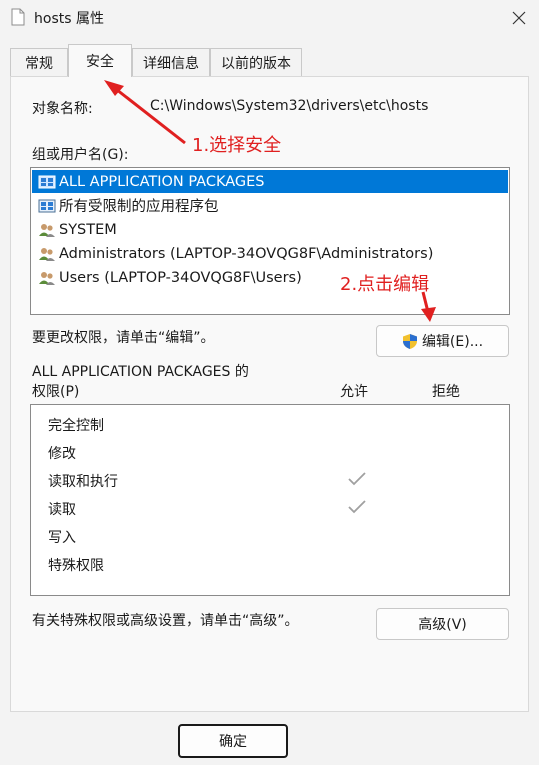 The height and width of the screenshot is (765, 539). I want to click on permission-full-control: 完全控制, so click(76, 426).